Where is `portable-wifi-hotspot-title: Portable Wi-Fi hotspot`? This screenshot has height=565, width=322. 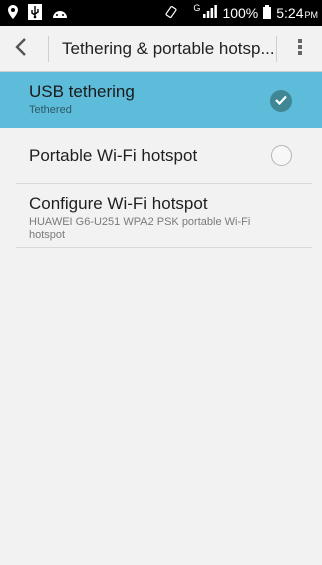
portable-wifi-hotspot-title: Portable Wi-Fi hotspot is located at coordinates (113, 155).